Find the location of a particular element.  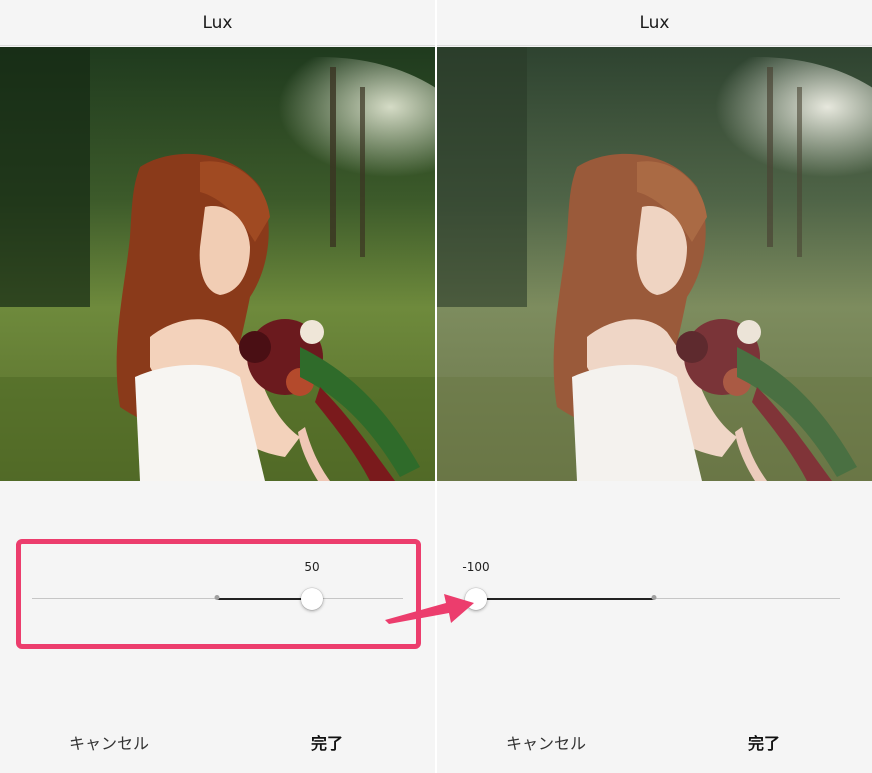

slider-value-label: 50 is located at coordinates (312, 567).